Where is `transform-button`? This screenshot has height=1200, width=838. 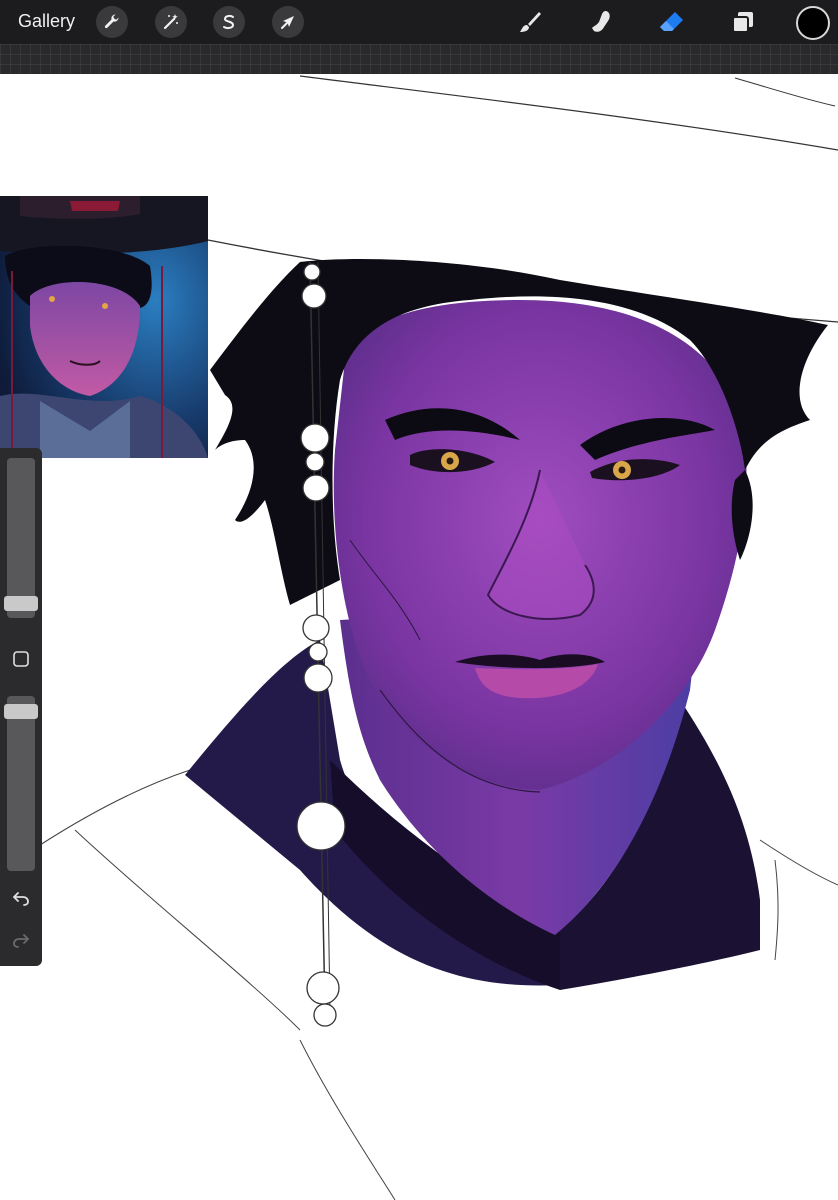
transform-button is located at coordinates (288, 22).